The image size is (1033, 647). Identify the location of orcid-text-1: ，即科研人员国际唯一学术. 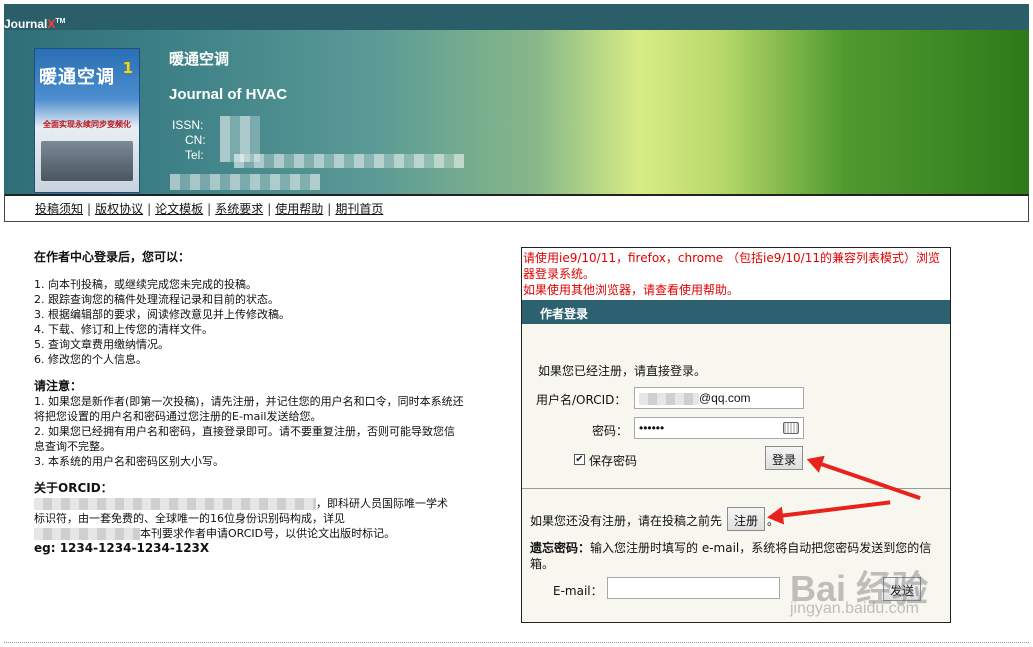
(382, 503).